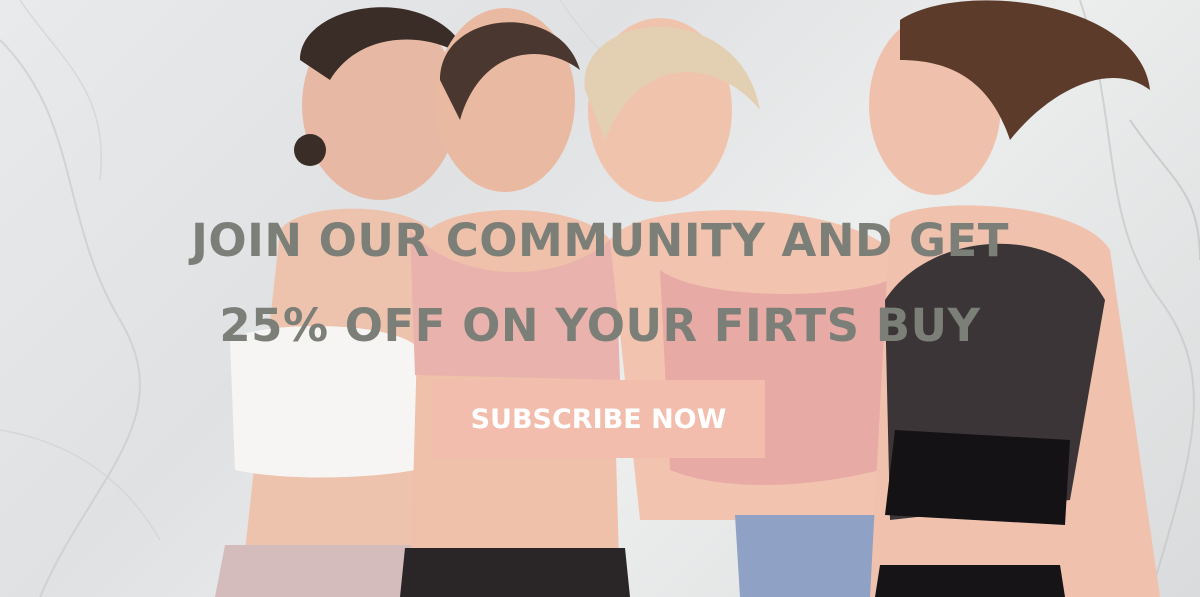 This screenshot has width=1200, height=597. Describe the element at coordinates (600, 240) in the screenshot. I see `headline-line-1: JOIN OUR COMMUNITY AND GET` at that location.